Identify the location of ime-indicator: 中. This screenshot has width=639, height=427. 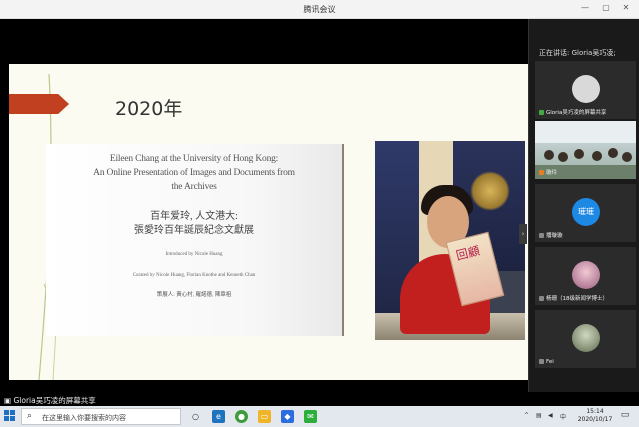
(563, 416).